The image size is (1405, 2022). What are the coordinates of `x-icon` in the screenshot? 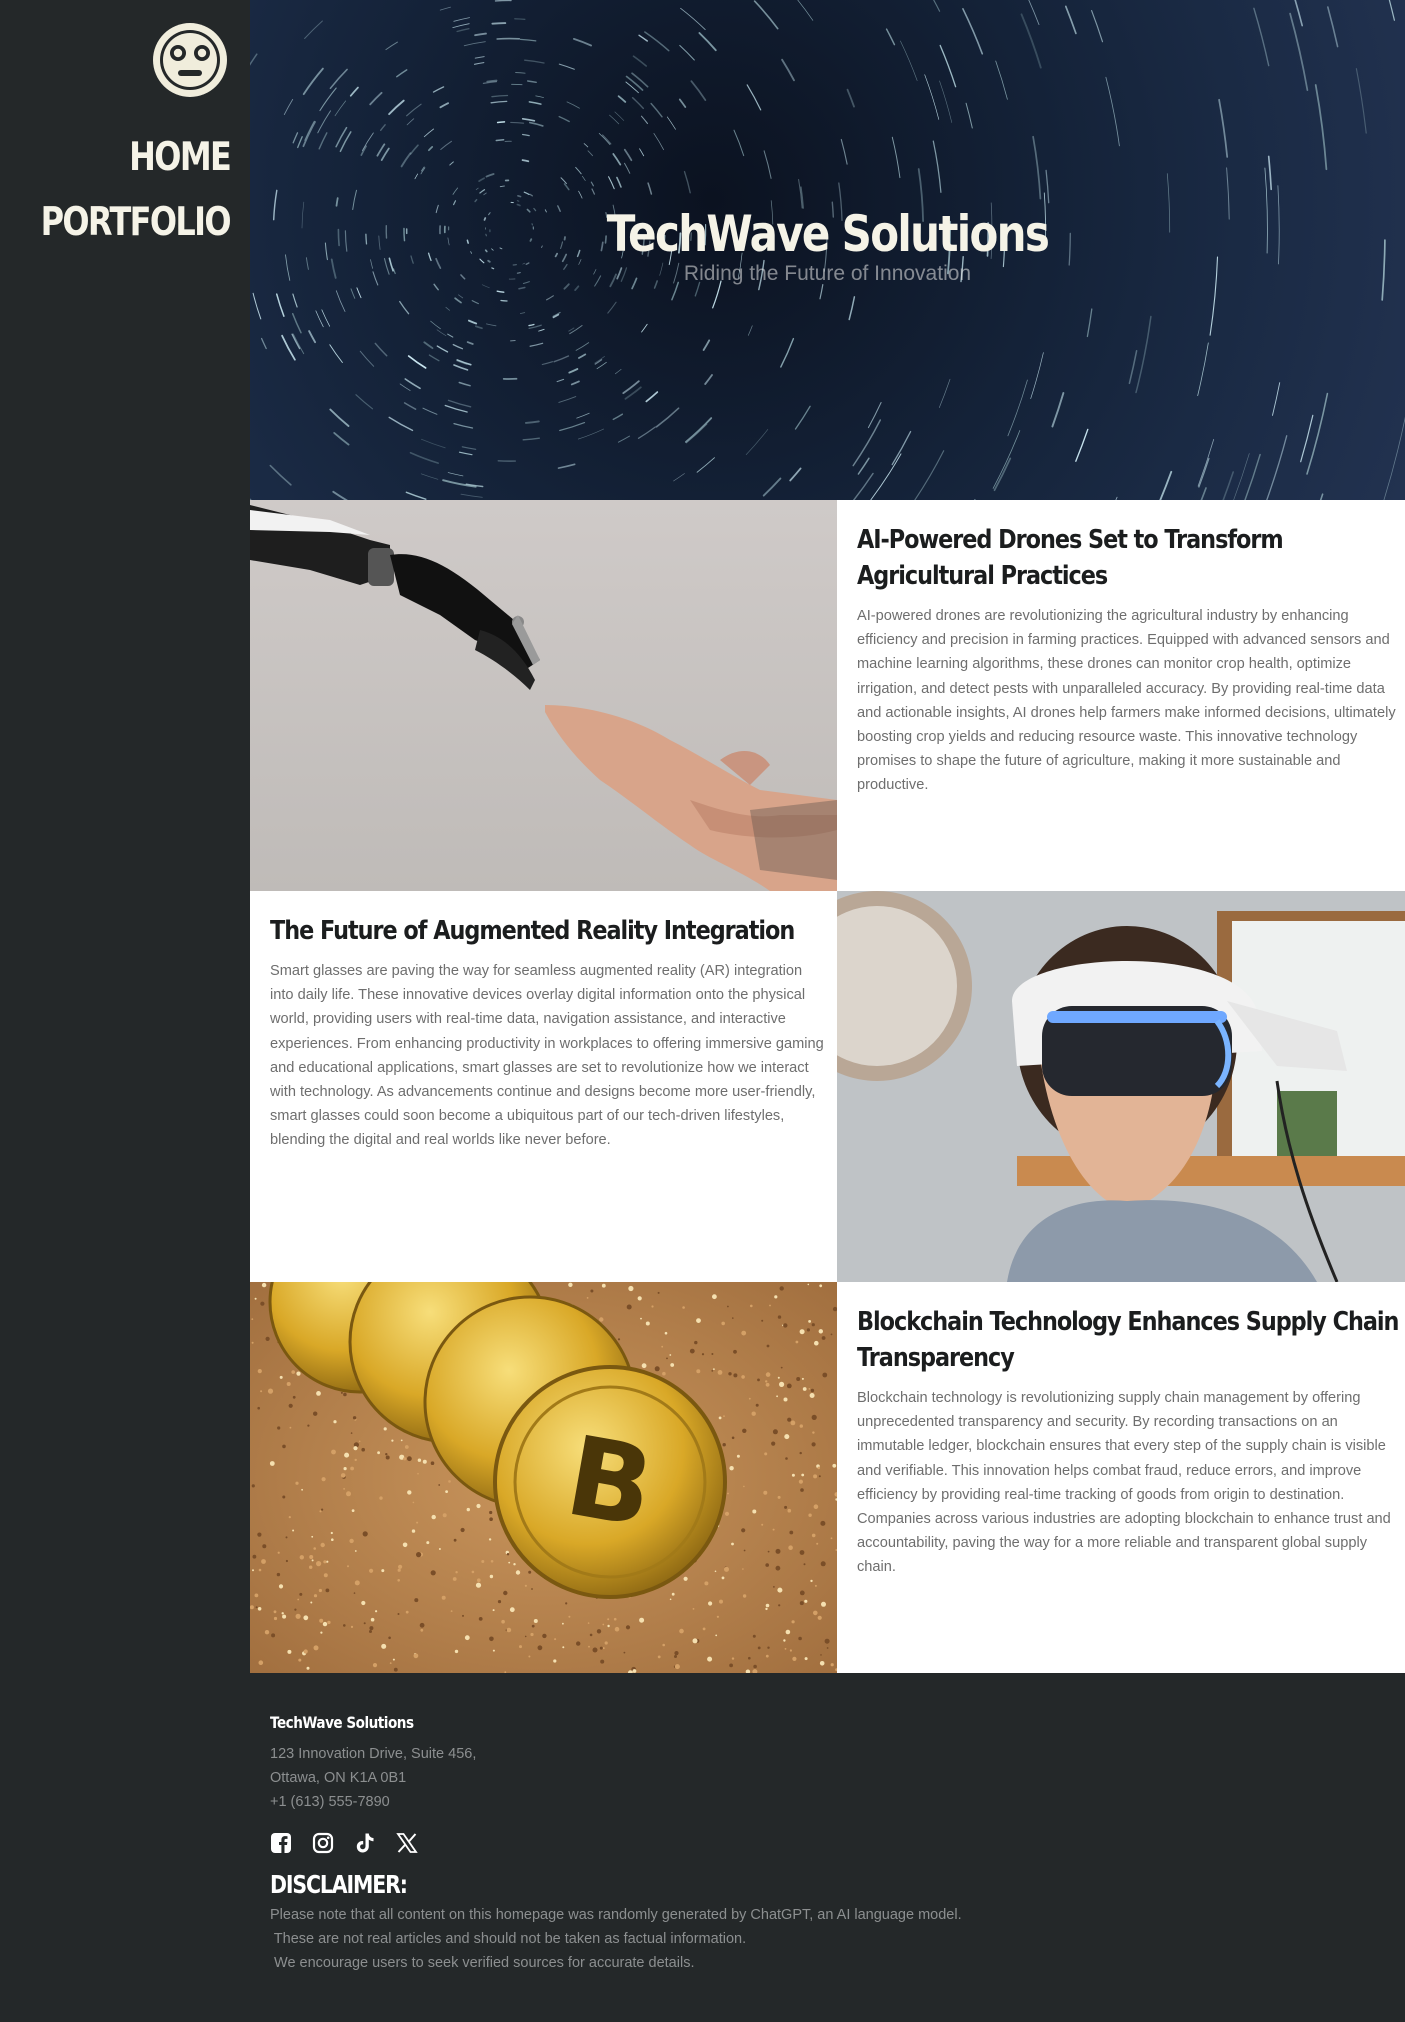 It's located at (407, 1843).